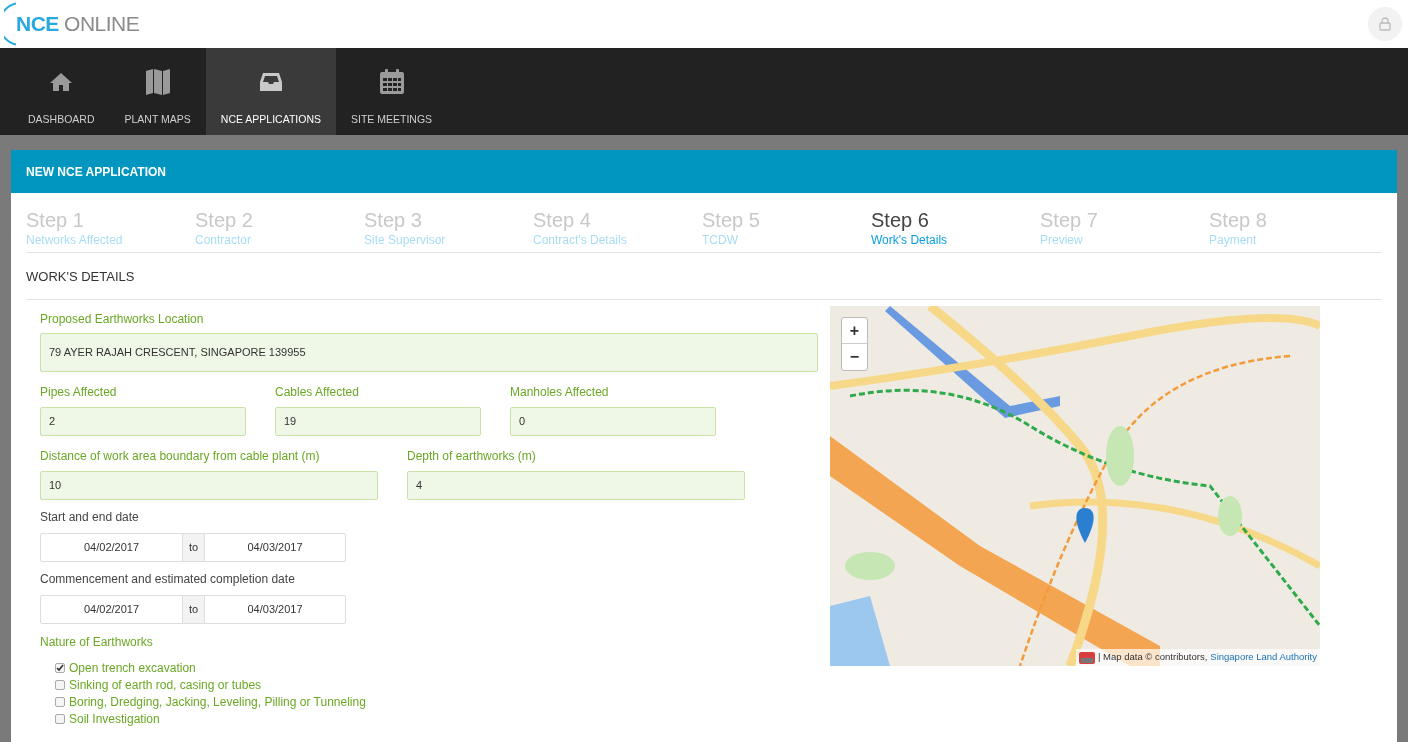 This screenshot has height=742, width=1408. I want to click on zoom-out-button: −, so click(854, 357).